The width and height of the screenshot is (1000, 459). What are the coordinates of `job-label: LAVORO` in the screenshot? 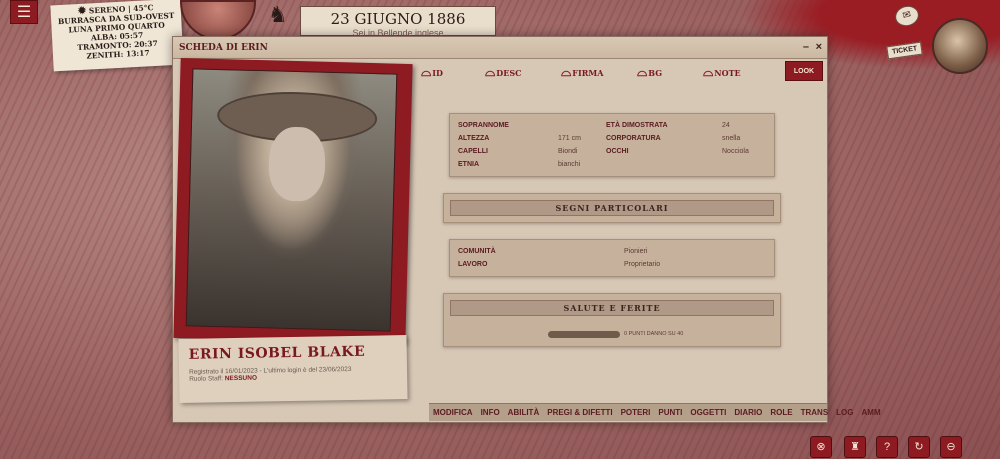 It's located at (473, 264).